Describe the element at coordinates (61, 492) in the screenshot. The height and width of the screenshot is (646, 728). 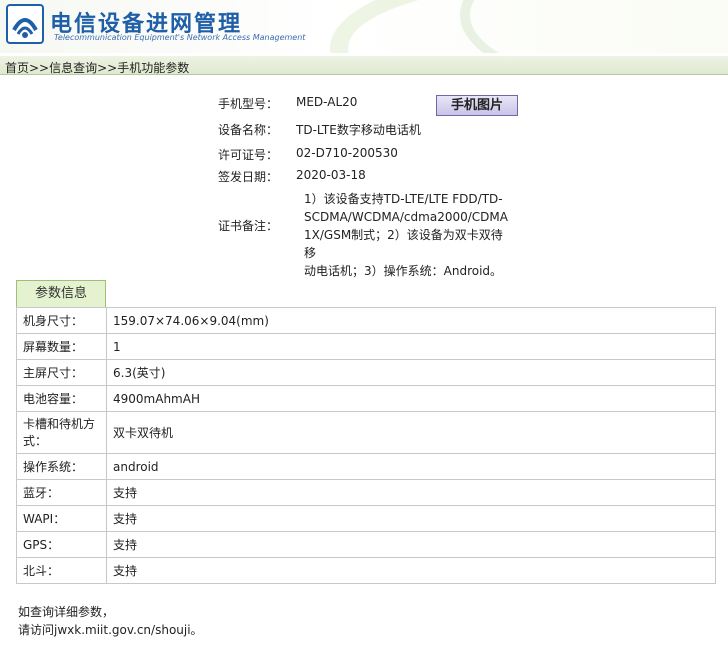
I see `param-key: 蓝牙：` at that location.